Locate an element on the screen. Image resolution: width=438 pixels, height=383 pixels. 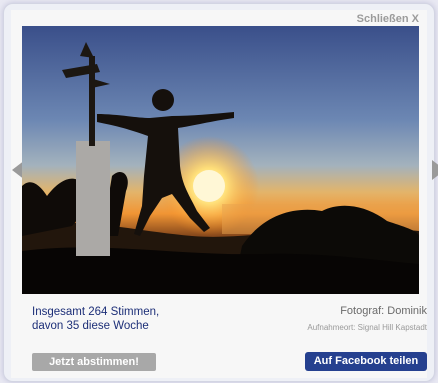
vote-week: davon 35 diese Woche is located at coordinates (90, 326).